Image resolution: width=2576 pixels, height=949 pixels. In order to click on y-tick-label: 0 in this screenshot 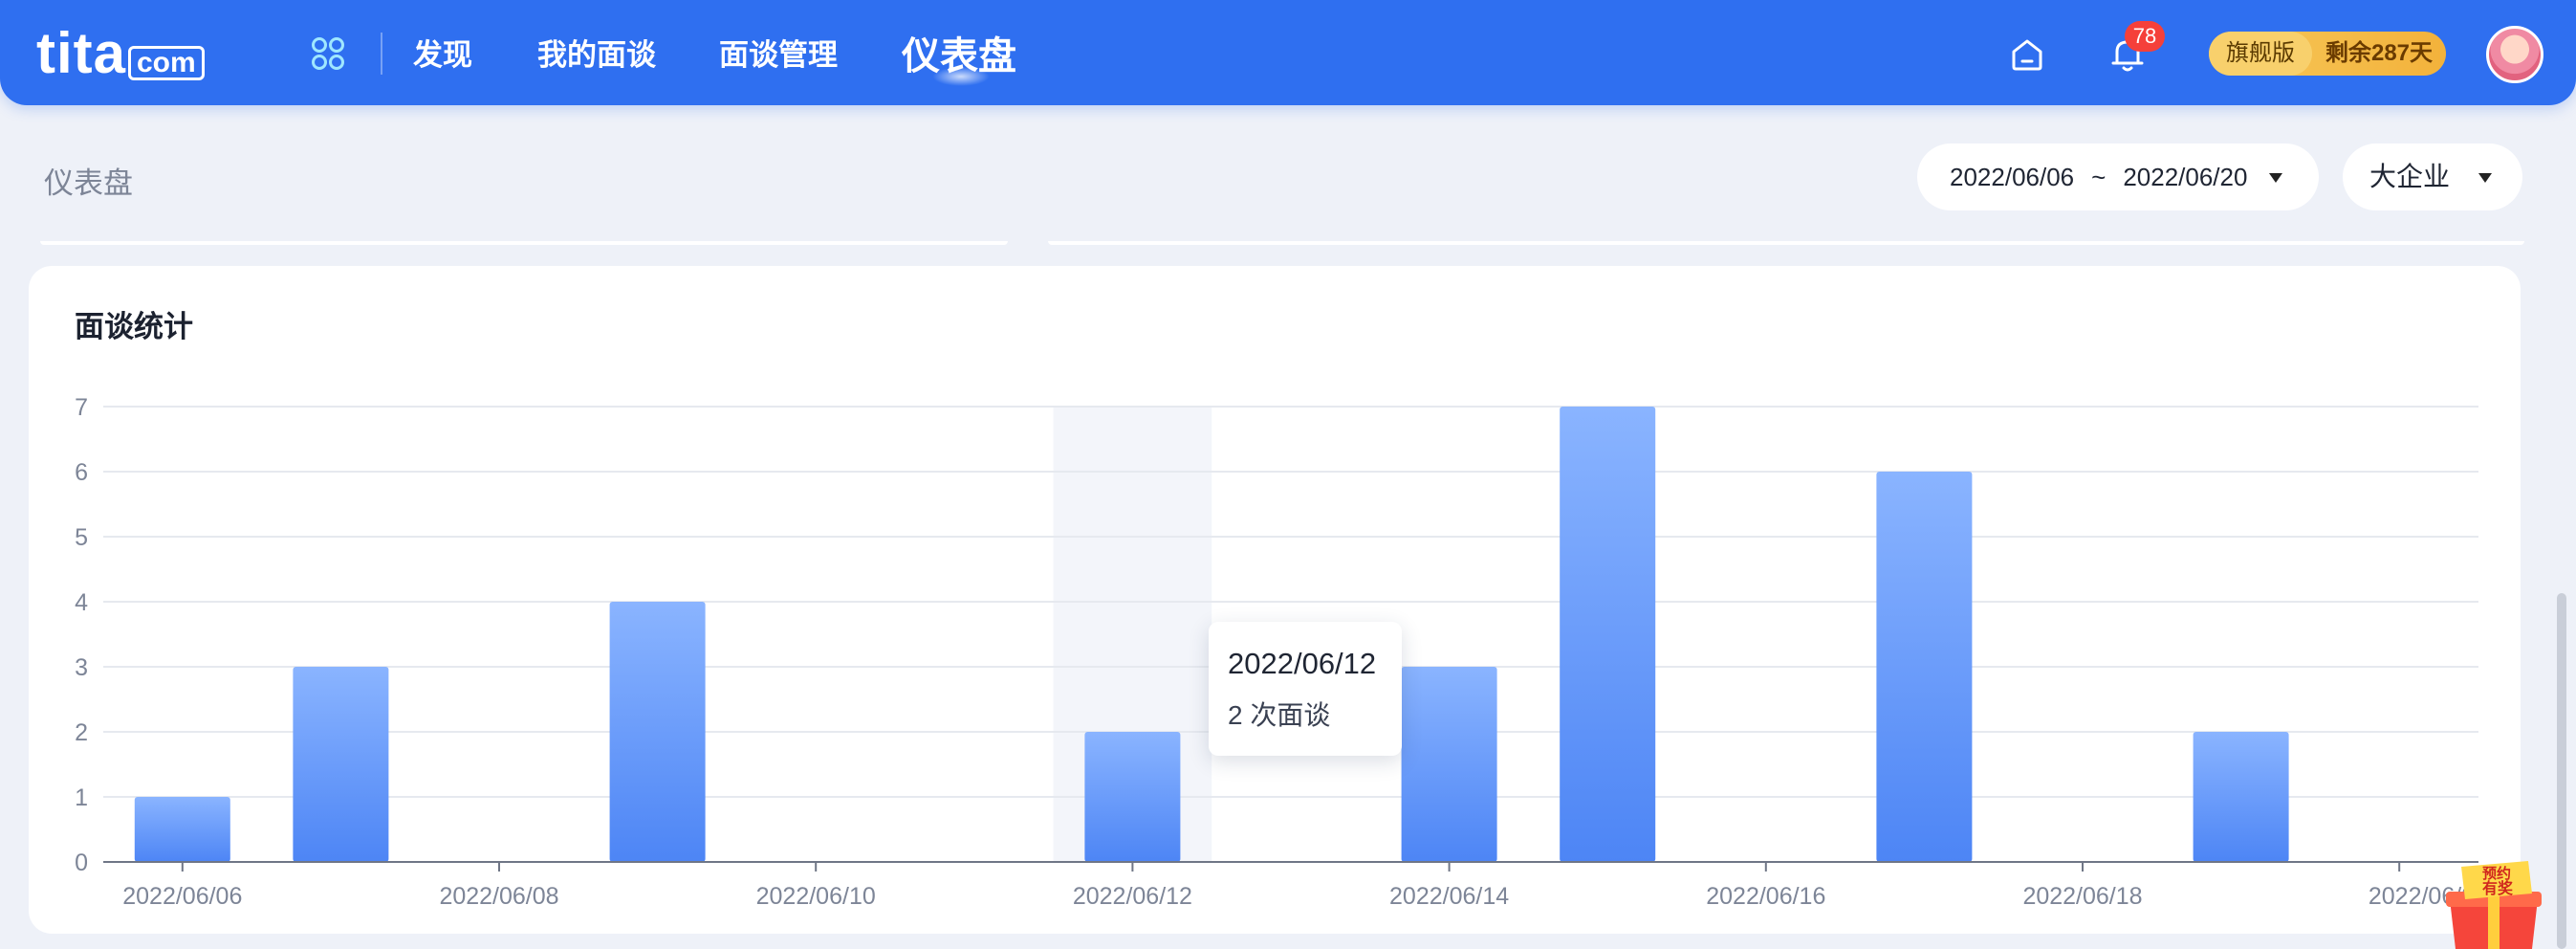, I will do `click(81, 863)`.